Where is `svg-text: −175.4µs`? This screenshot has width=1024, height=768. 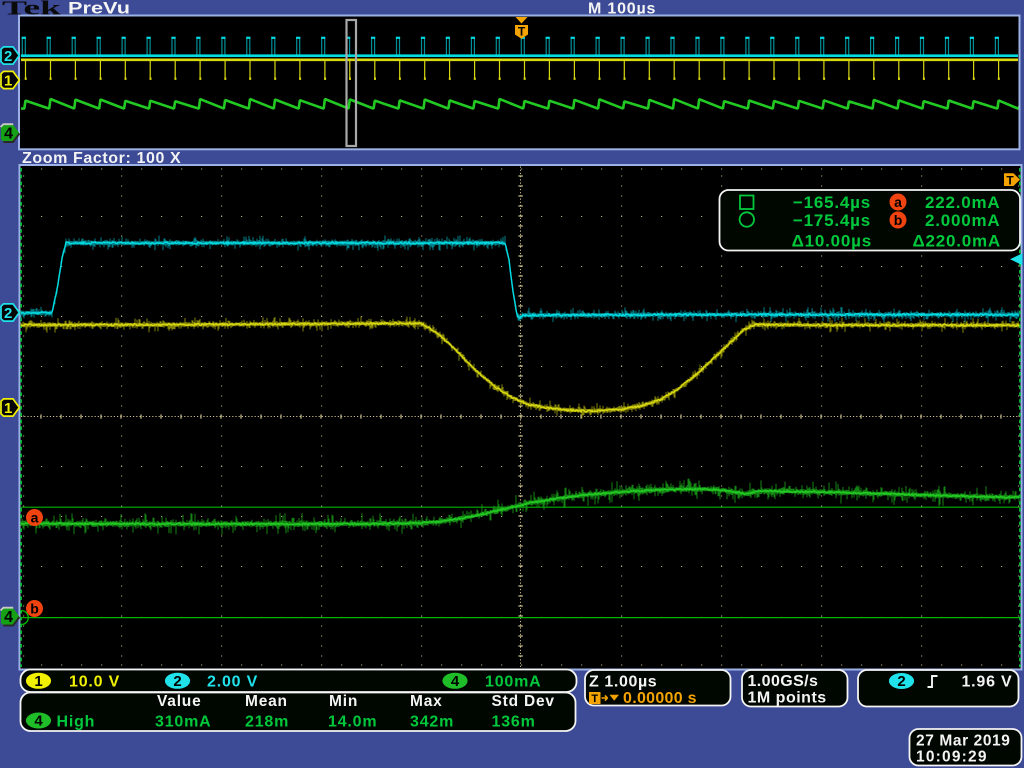 svg-text: −175.4µs is located at coordinates (832, 220).